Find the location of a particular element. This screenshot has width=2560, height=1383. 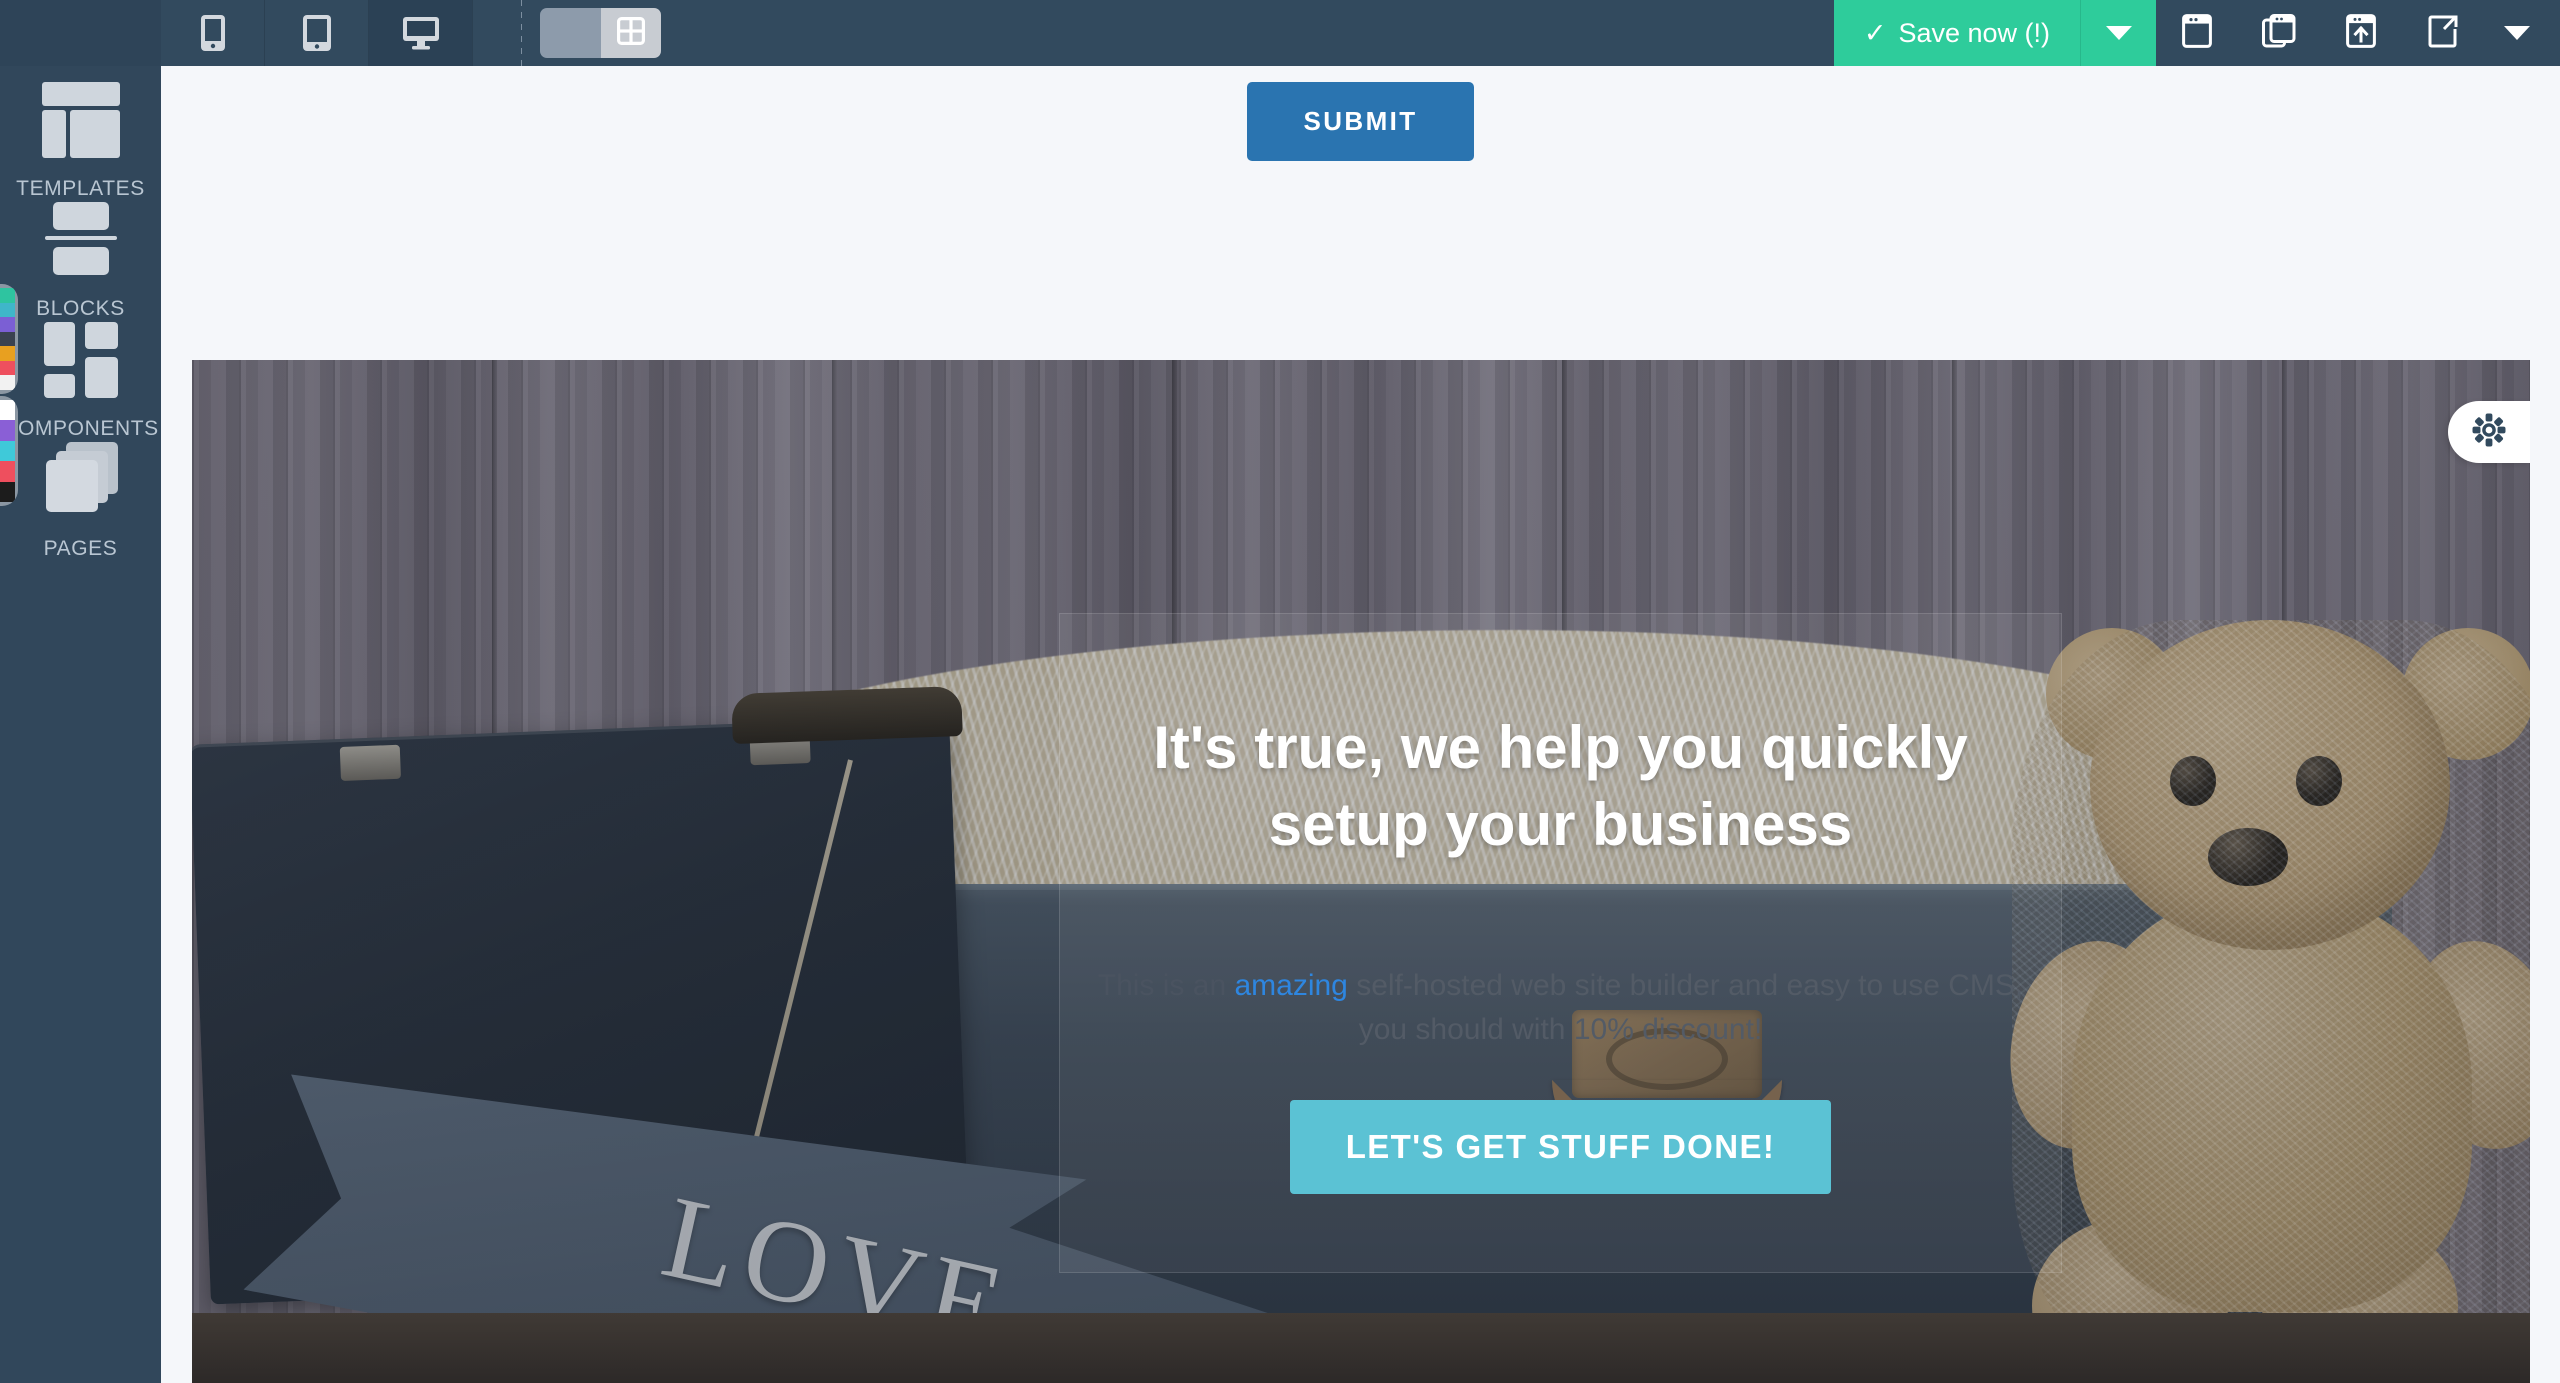

new-page-button is located at coordinates (2197, 33).